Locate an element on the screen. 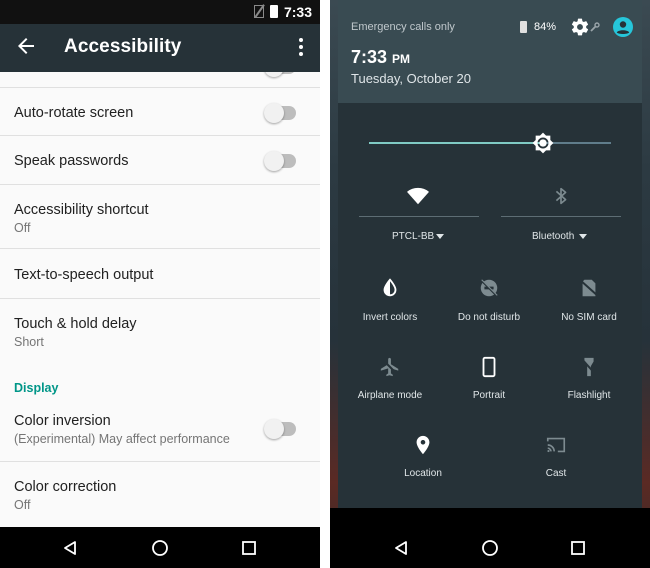 The width and height of the screenshot is (650, 568). list-item-partial is located at coordinates (160, 80).